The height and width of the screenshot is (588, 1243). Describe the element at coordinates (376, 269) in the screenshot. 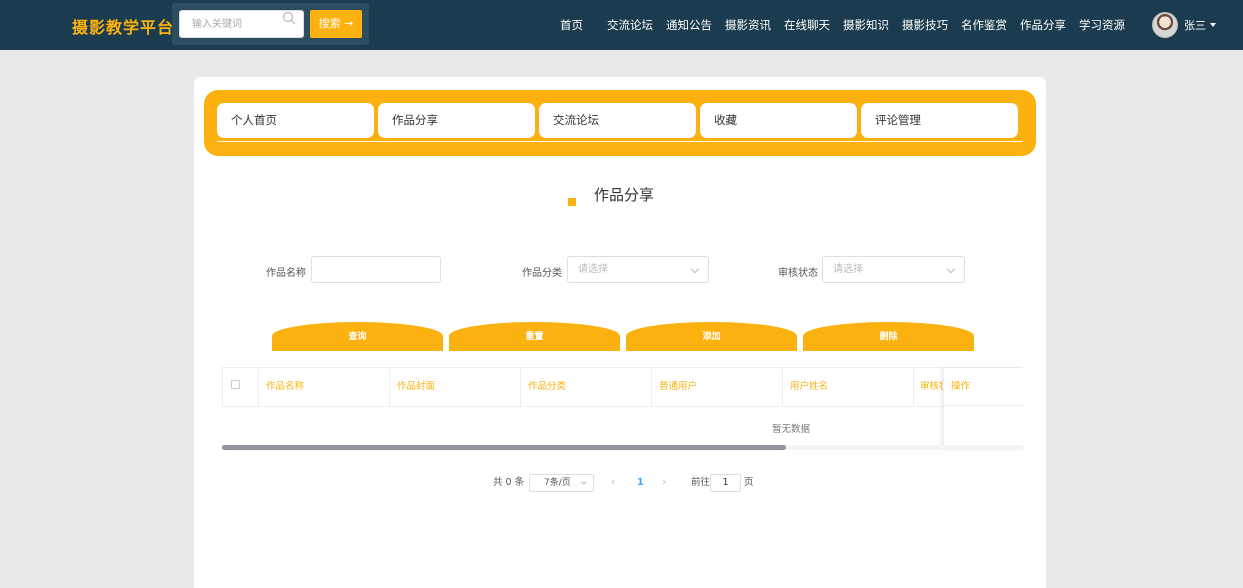

I see `name-filter-input` at that location.